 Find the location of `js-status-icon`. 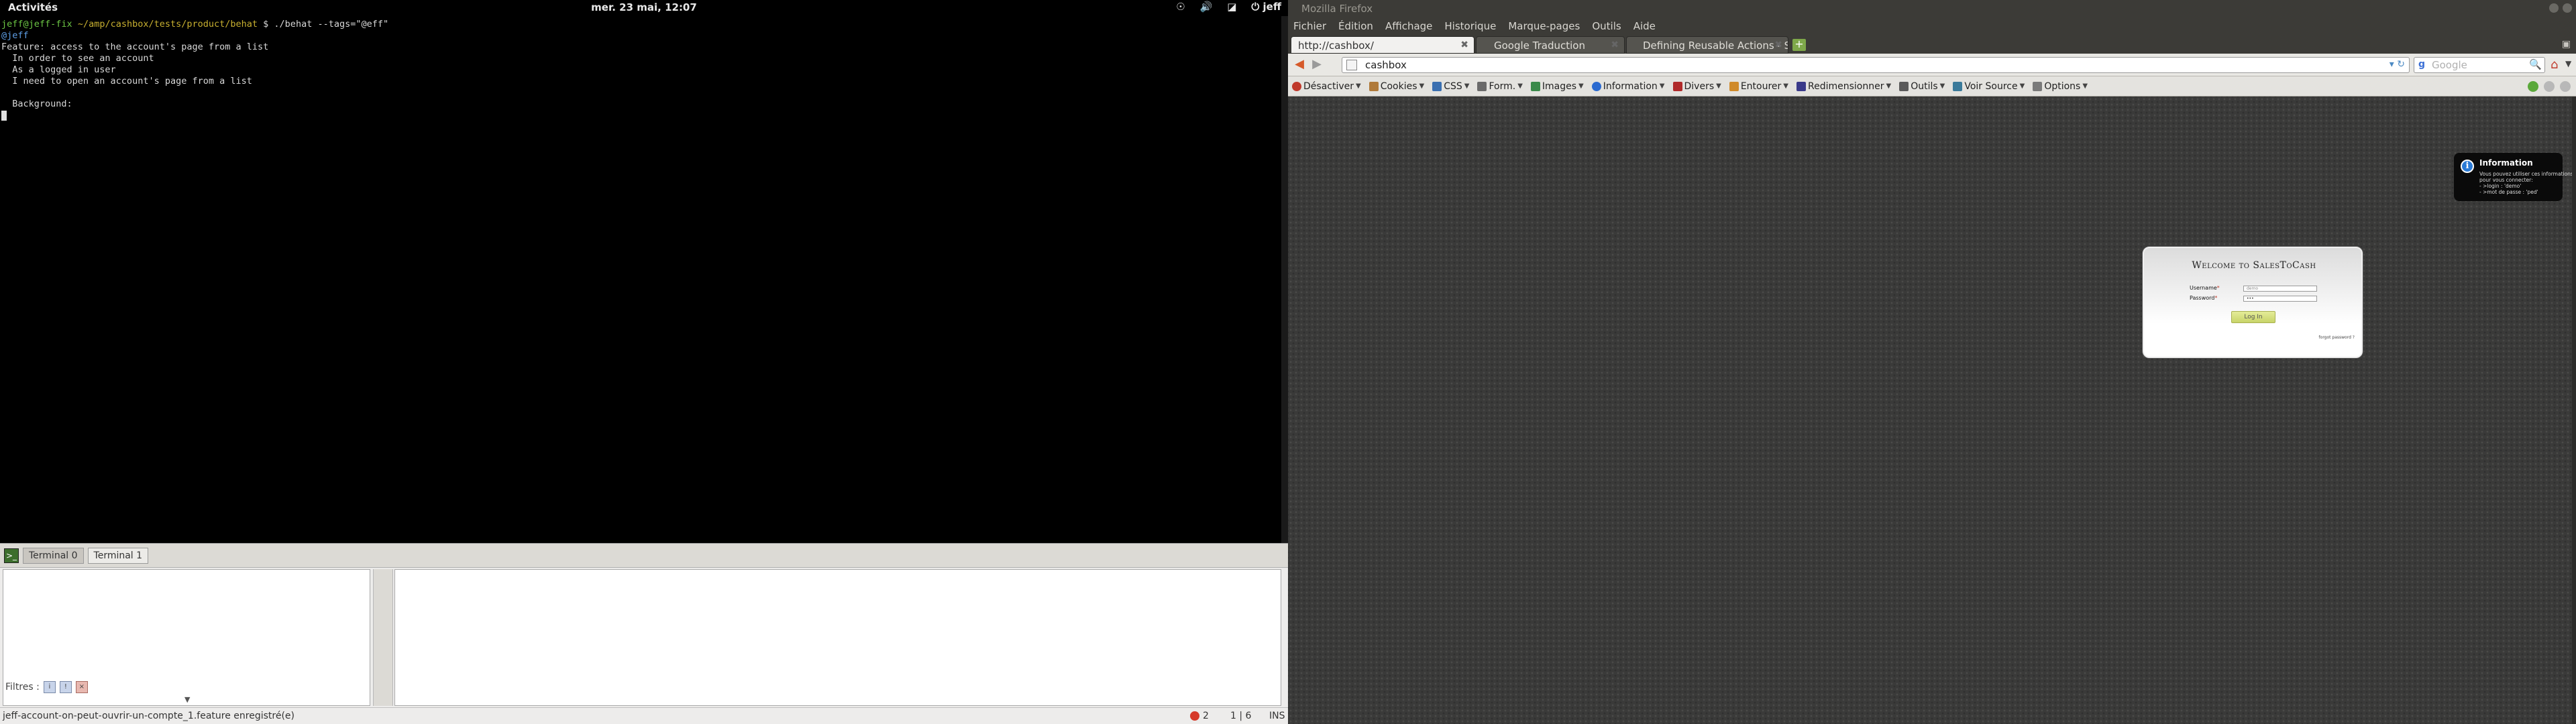

js-status-icon is located at coordinates (2565, 86).